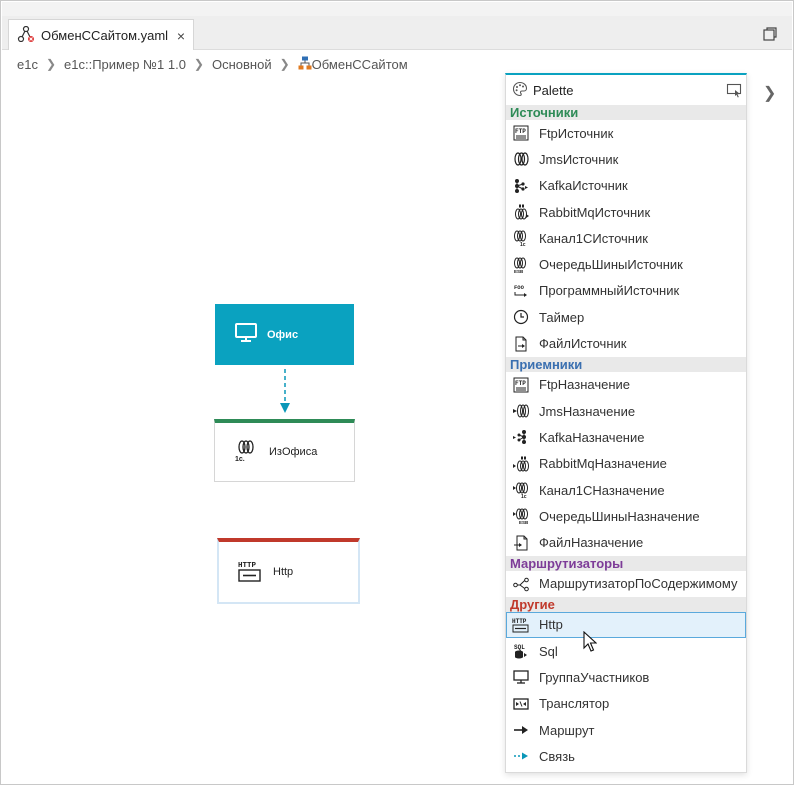 The width and height of the screenshot is (794, 785). What do you see at coordinates (626, 291) in the screenshot?
I see `palette-item-program-source: FOO ПрограммныйИсточник` at bounding box center [626, 291].